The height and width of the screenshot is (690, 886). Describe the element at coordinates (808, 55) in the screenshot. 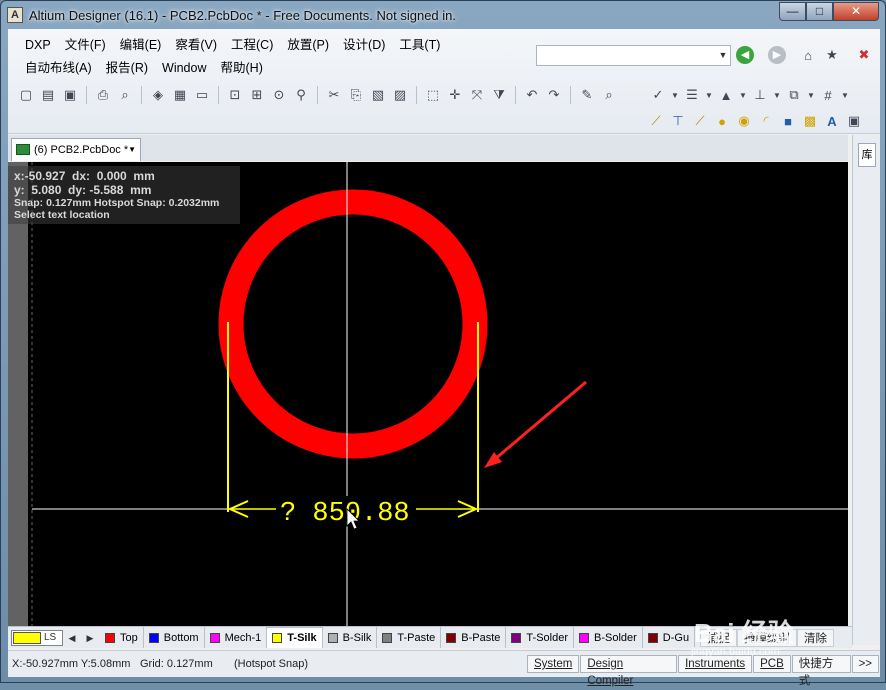

I see `home-icon: ⌂` at that location.